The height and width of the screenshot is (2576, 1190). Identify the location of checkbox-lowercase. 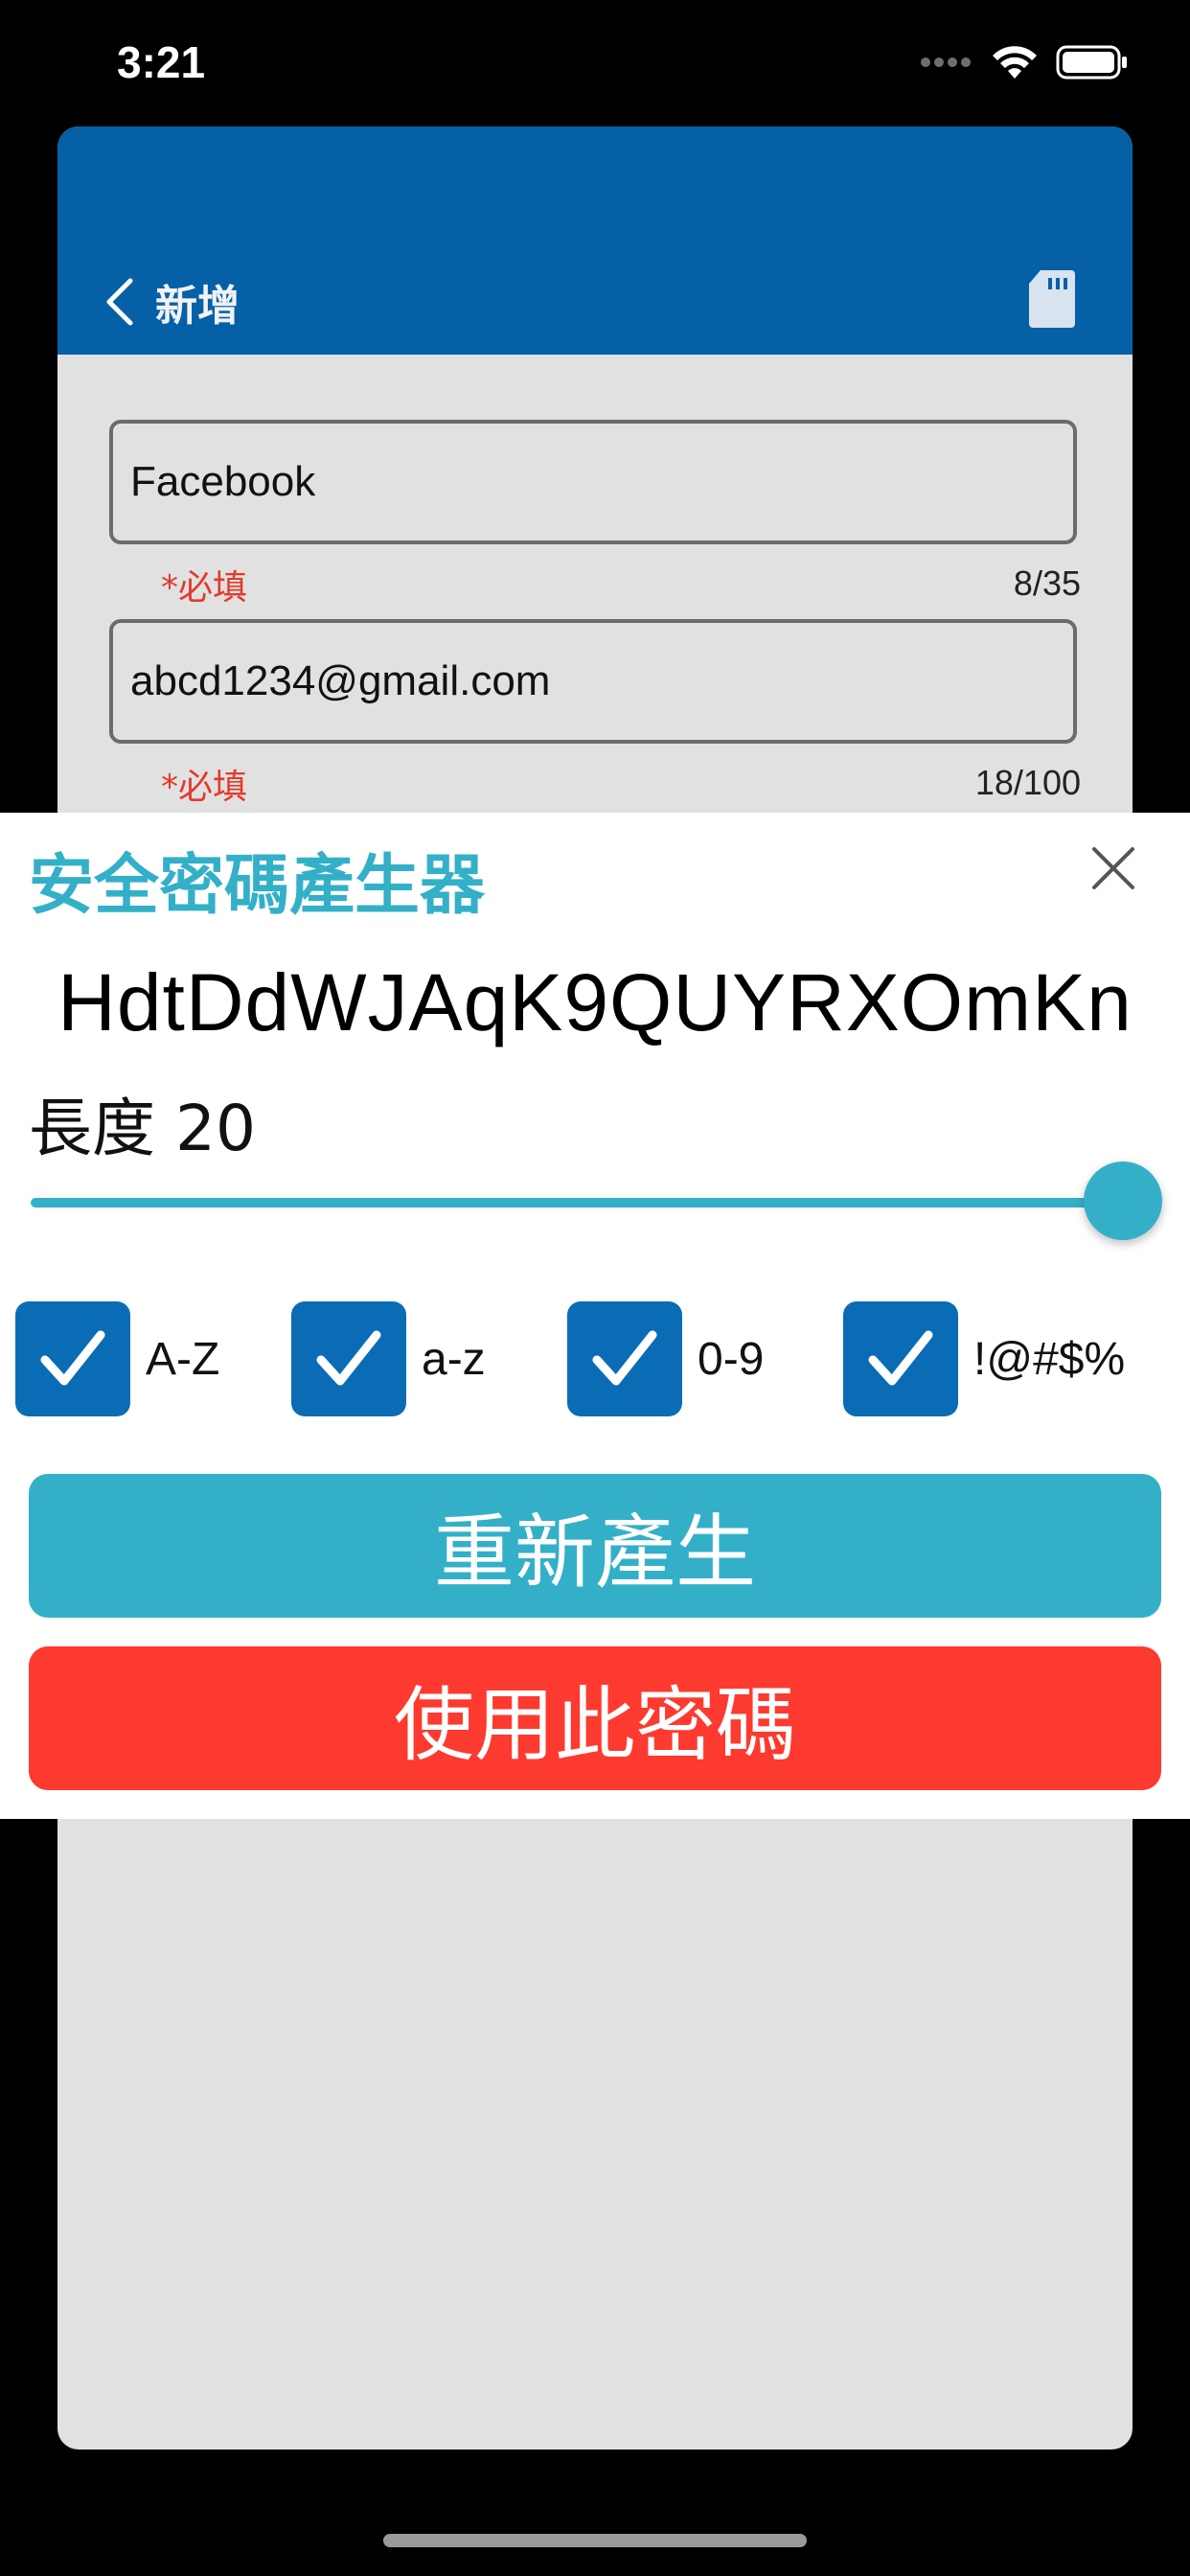
(349, 1358).